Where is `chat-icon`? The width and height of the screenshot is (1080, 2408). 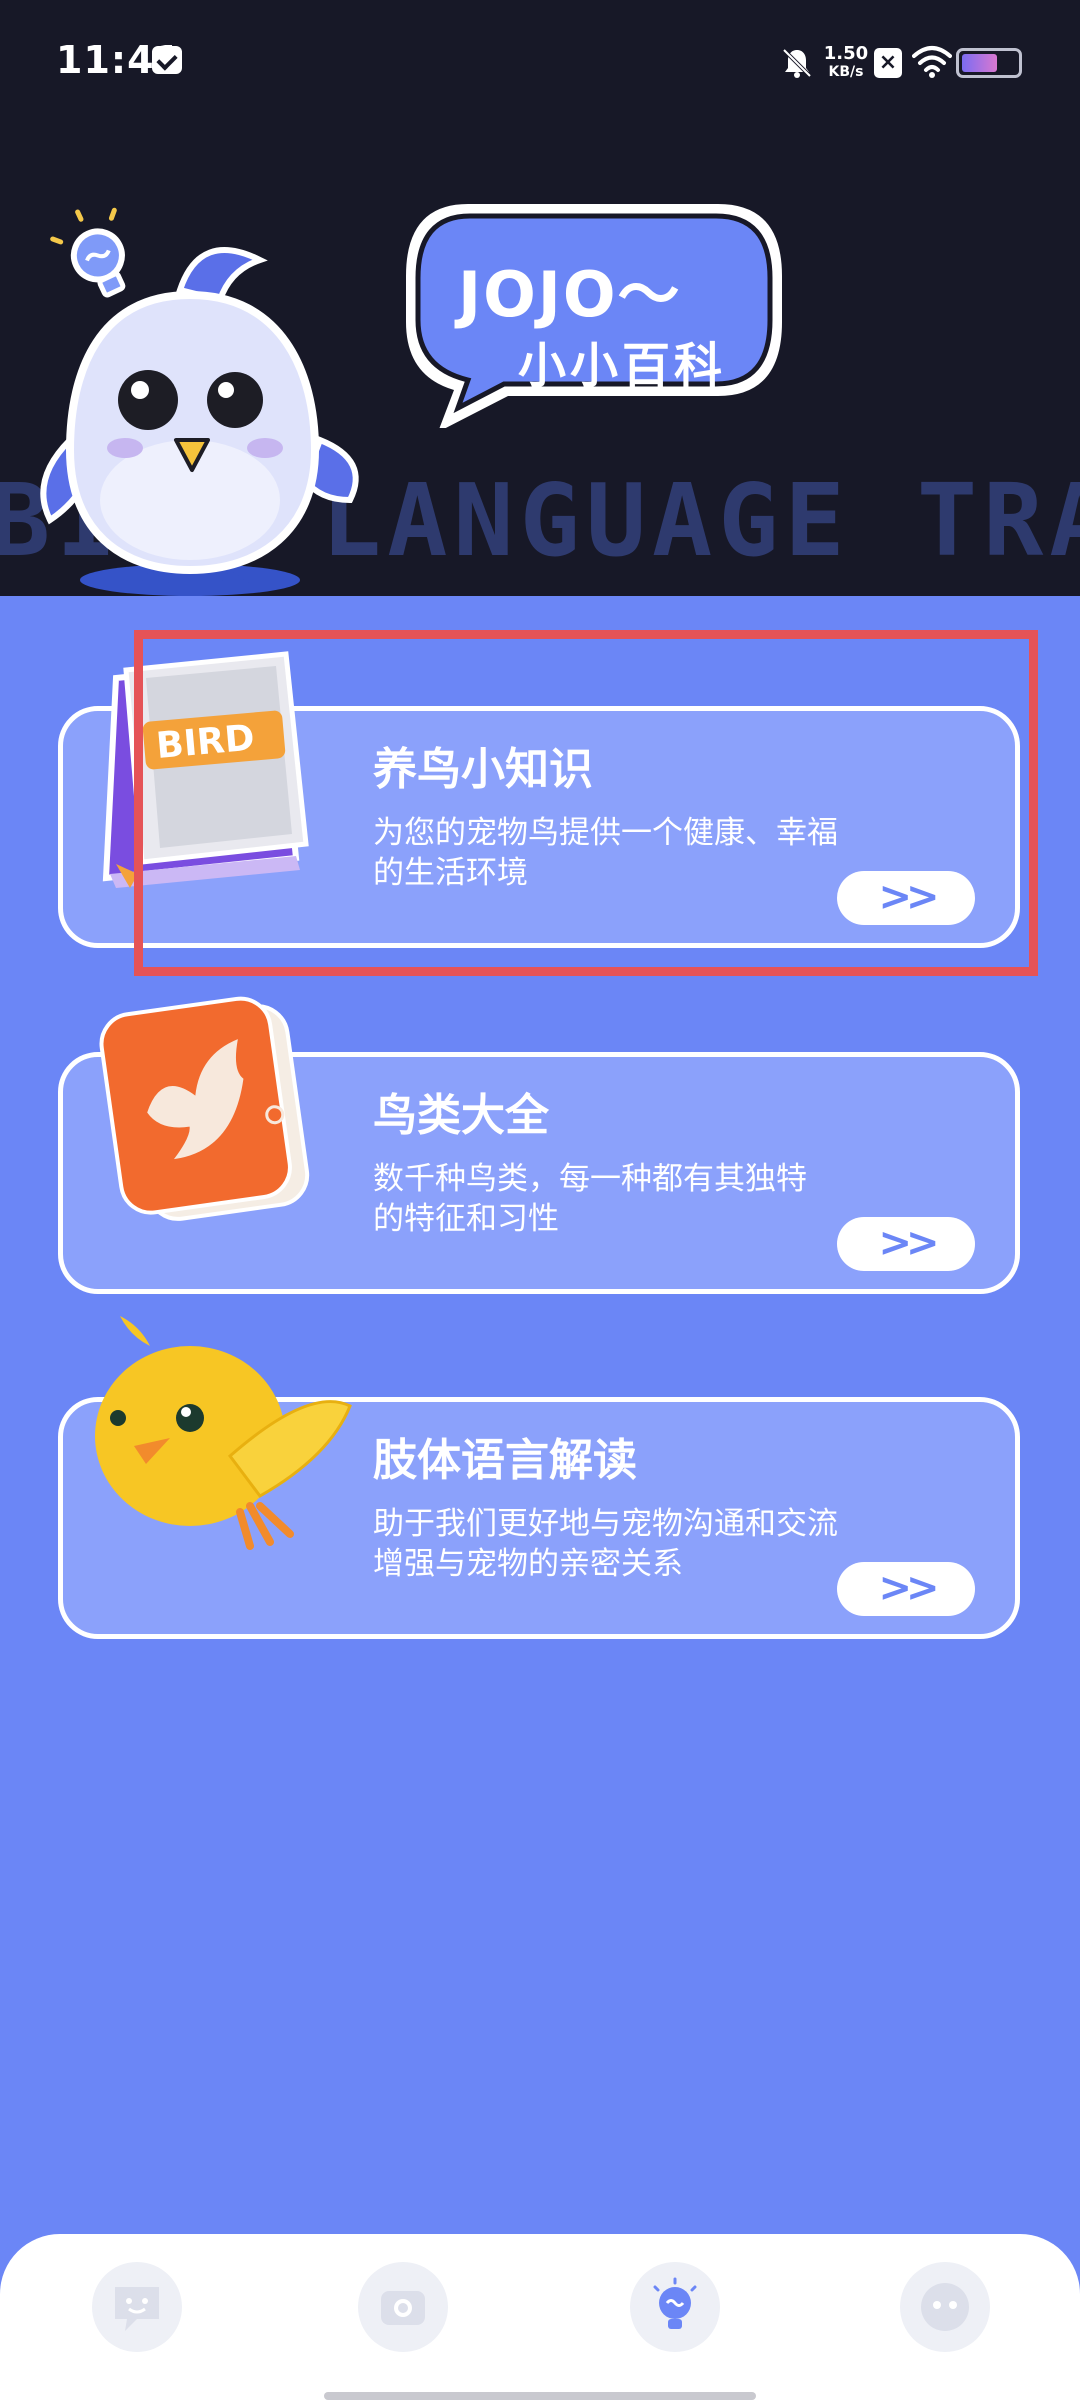
chat-icon is located at coordinates (137, 2309).